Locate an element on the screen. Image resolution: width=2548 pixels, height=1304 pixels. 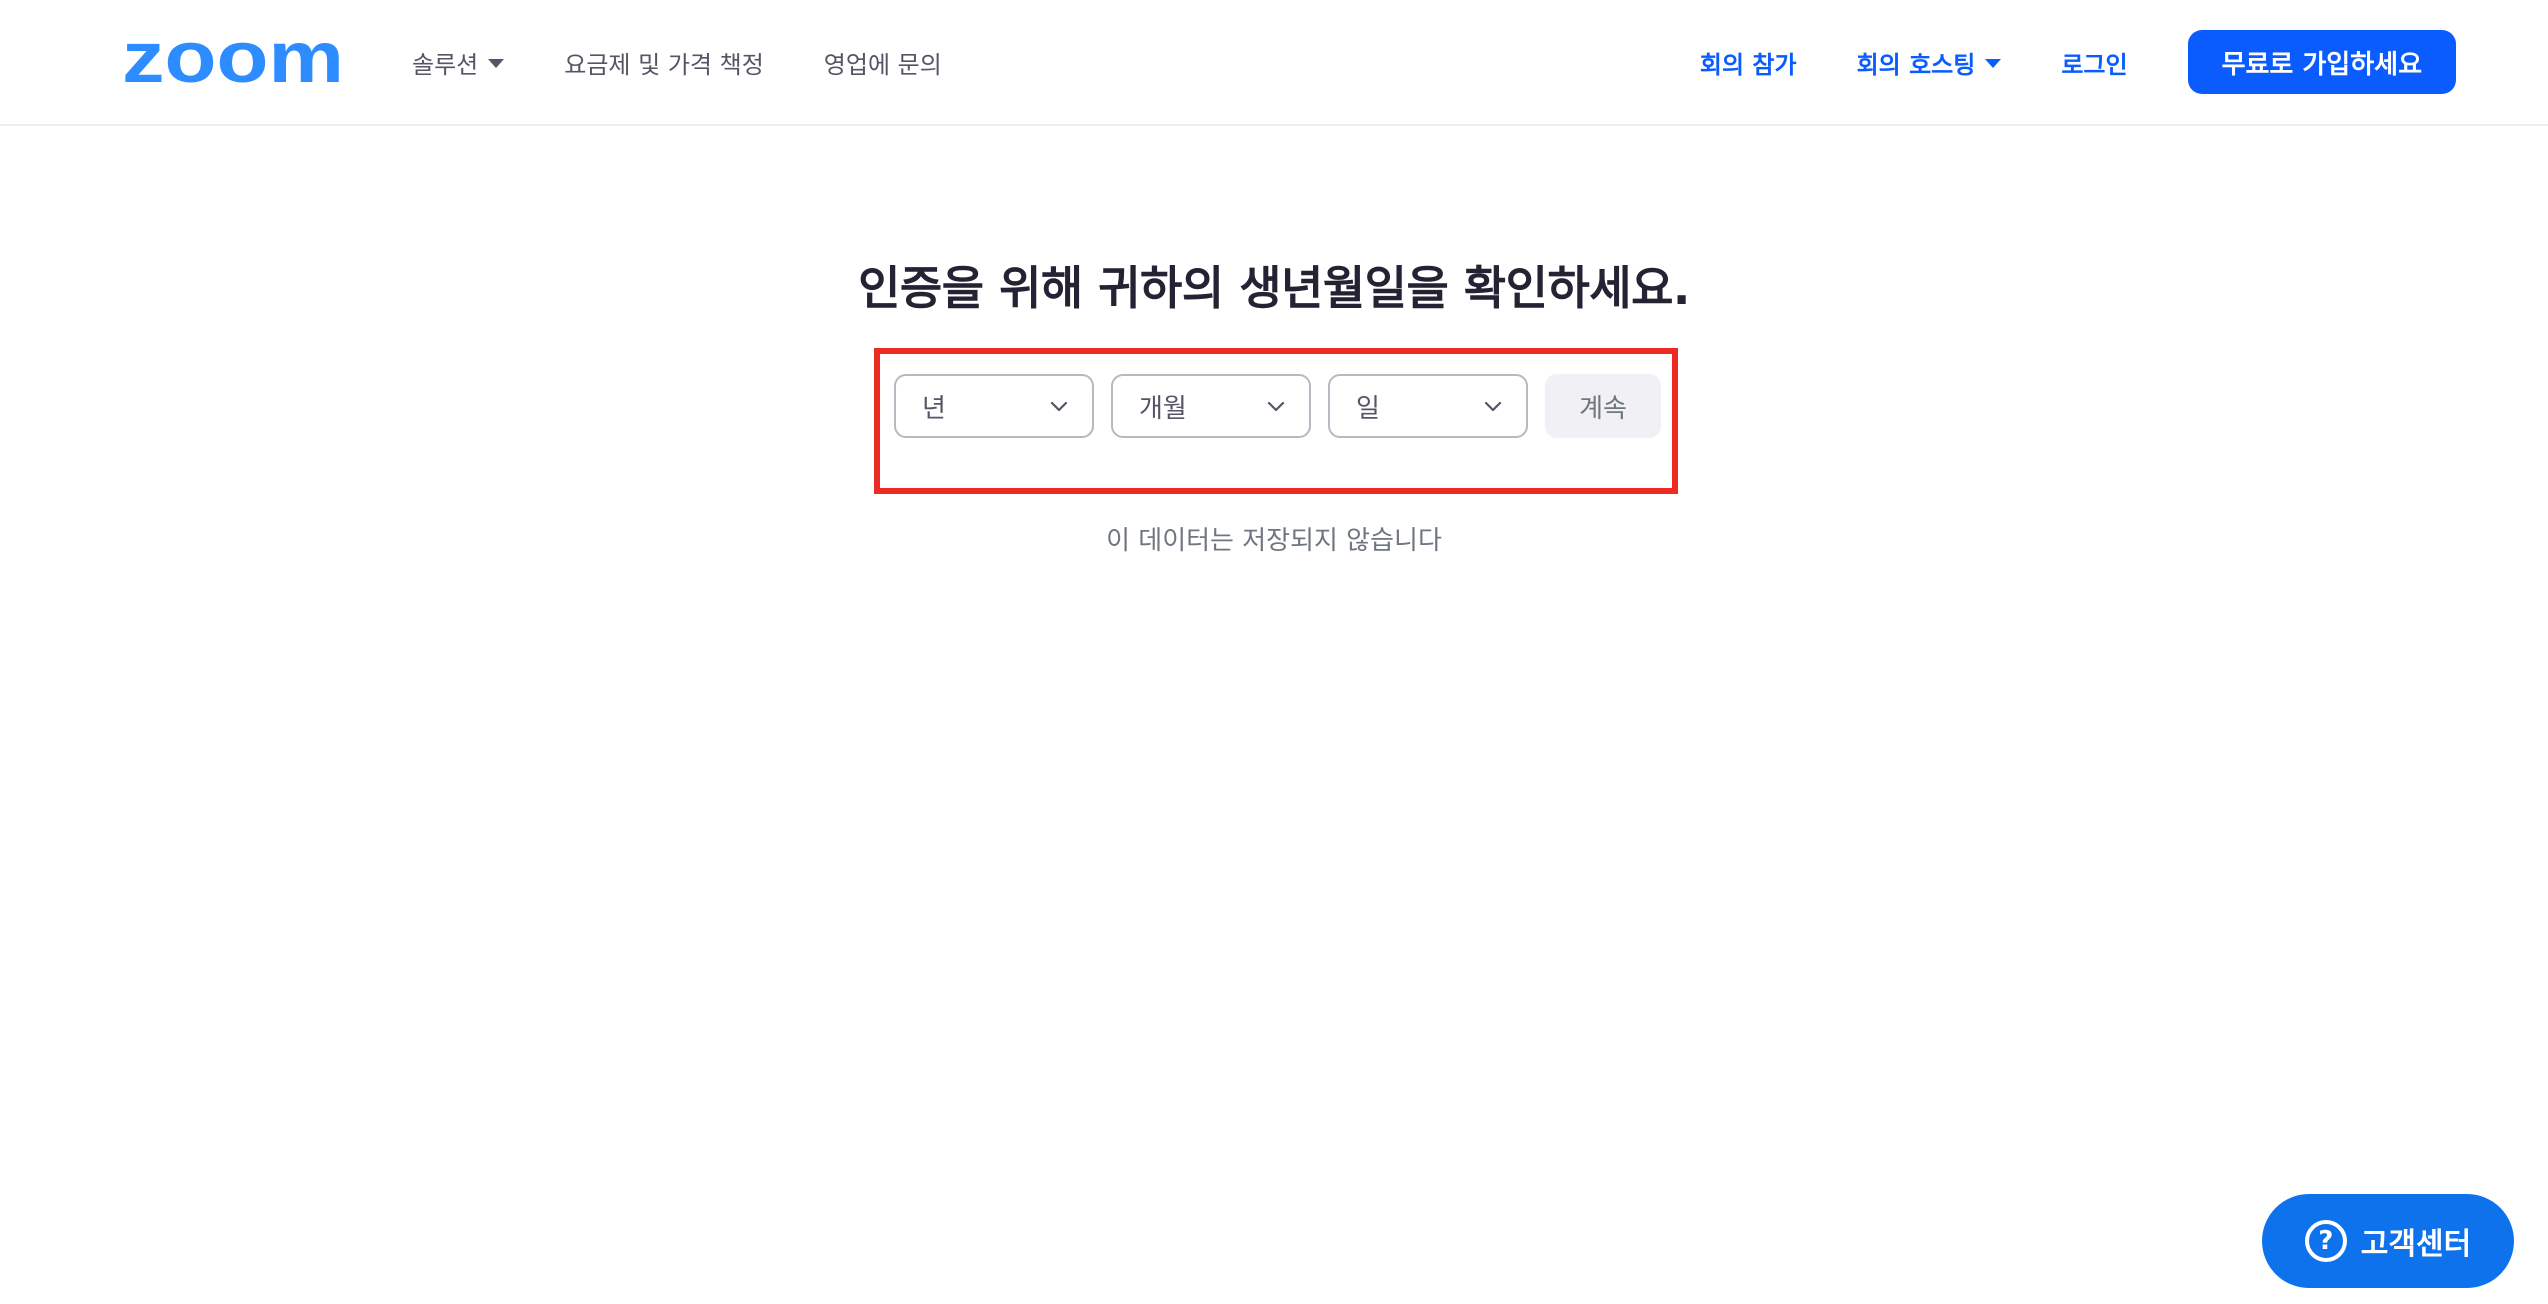
primary-nav: 솔루션 요금제 및 가격 책정 영업에 문의 is located at coordinates (677, 62).